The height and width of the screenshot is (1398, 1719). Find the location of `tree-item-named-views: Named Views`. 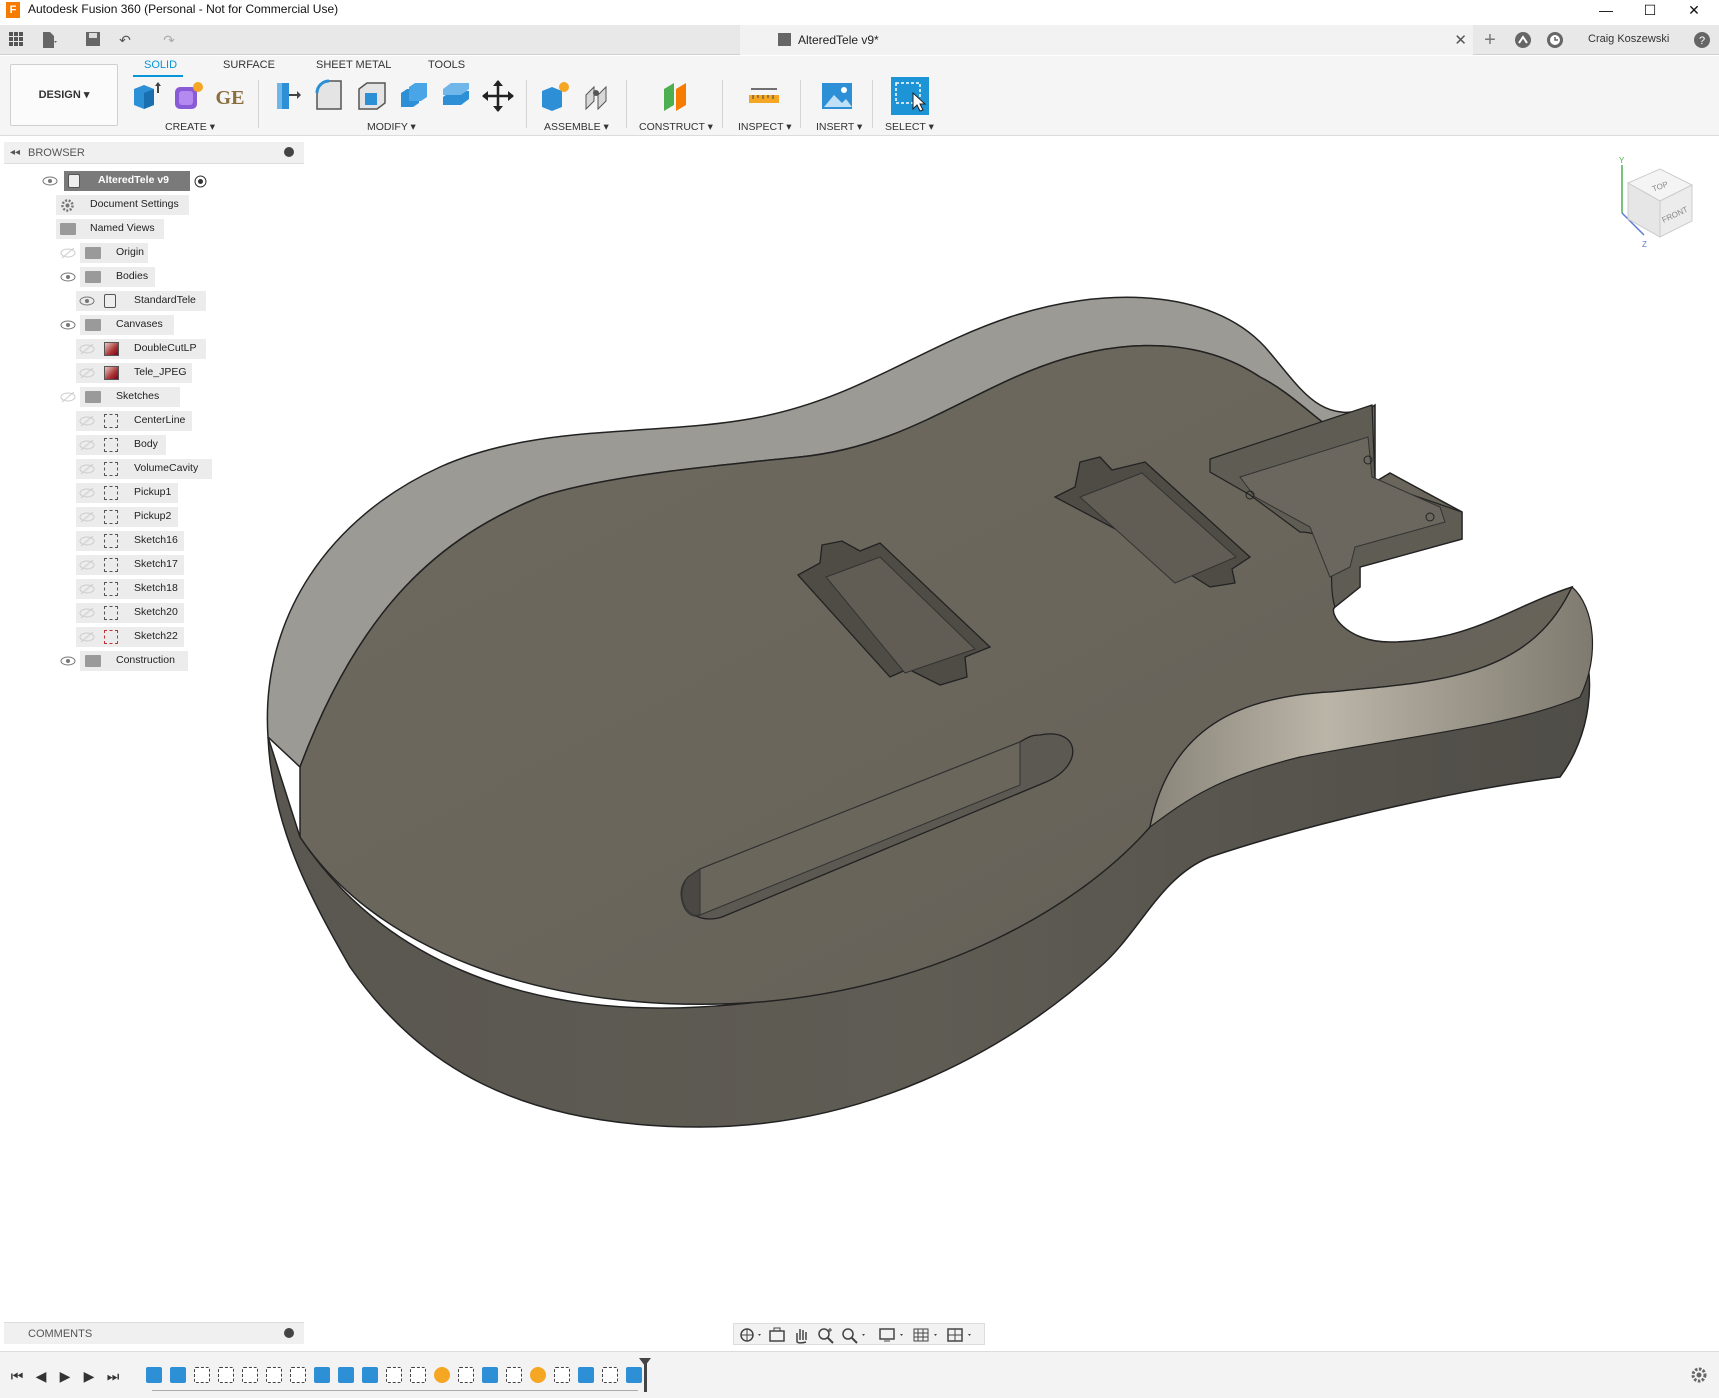

tree-item-named-views: Named Views is located at coordinates (100, 229).